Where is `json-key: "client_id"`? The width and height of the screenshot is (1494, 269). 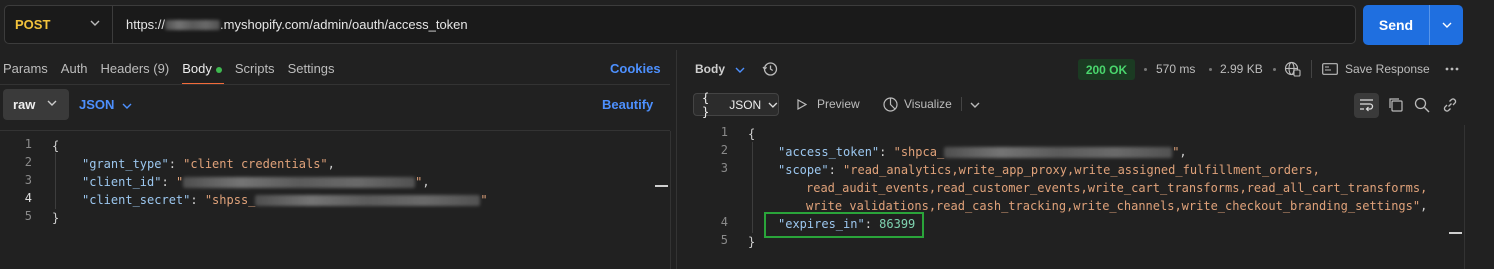 json-key: "client_id" is located at coordinates (122, 182).